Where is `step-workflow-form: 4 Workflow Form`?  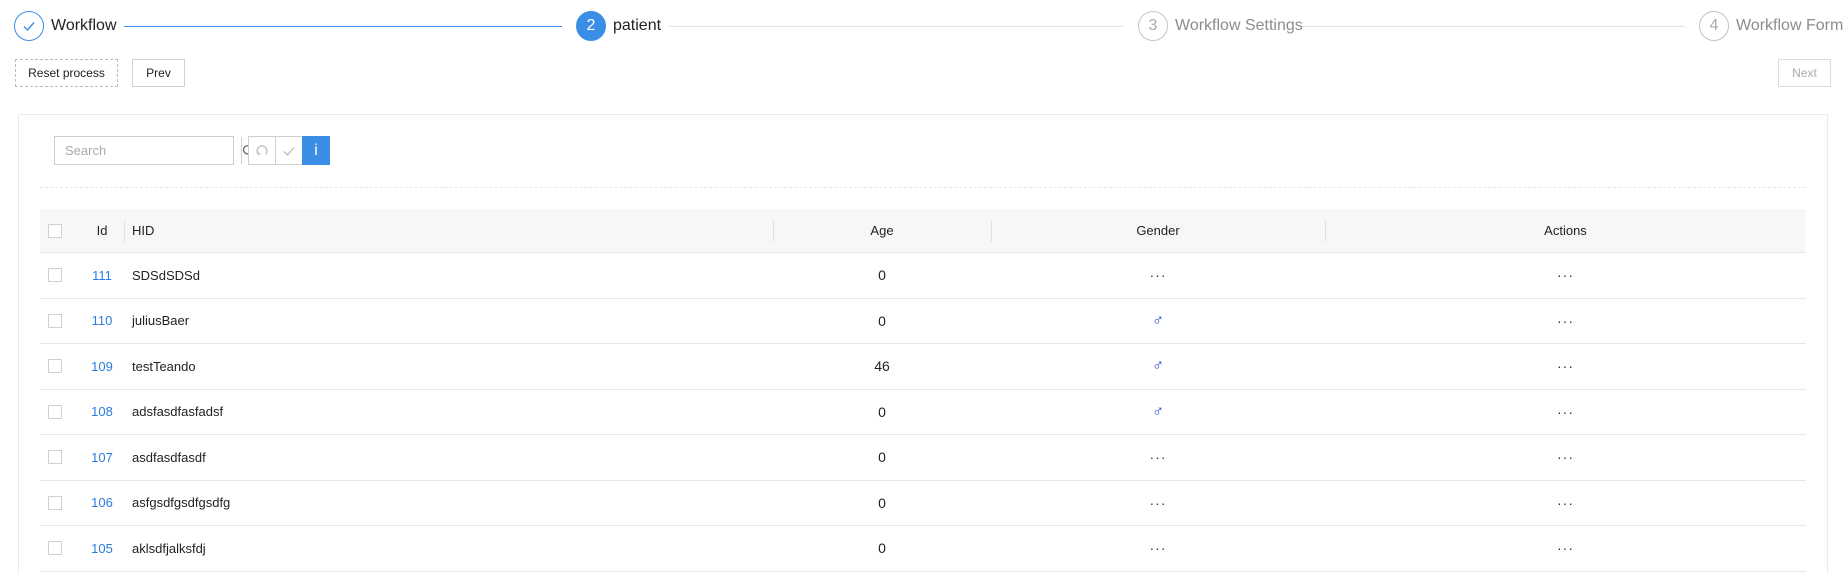
step-workflow-form: 4 Workflow Form is located at coordinates (1771, 26).